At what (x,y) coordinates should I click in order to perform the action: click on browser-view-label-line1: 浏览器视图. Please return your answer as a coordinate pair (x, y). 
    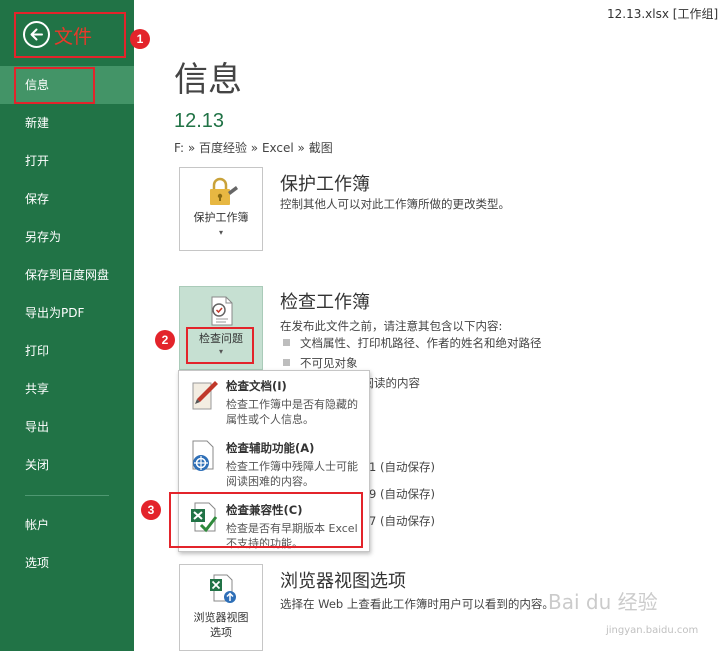
    Looking at the image, I should click on (221, 617).